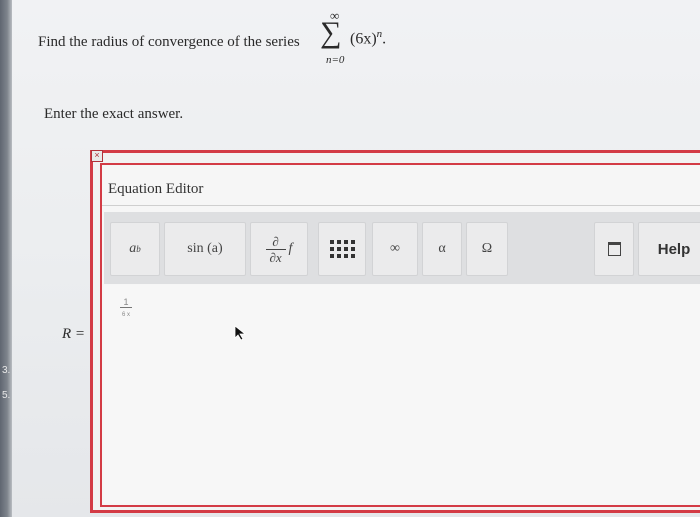  Describe the element at coordinates (290, 248) in the screenshot. I see `derivative-f: f` at that location.